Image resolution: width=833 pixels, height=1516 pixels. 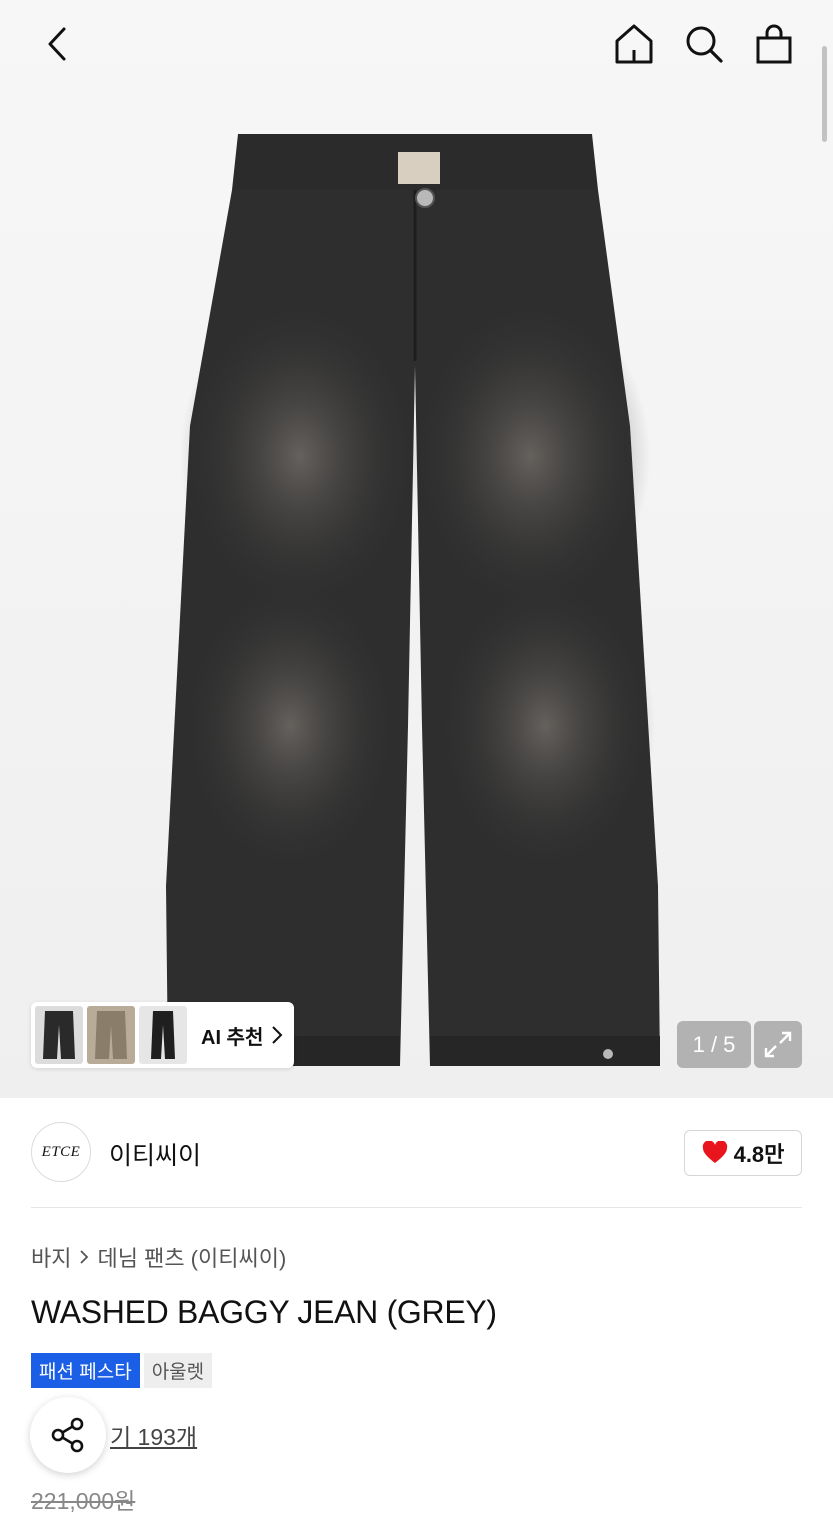 What do you see at coordinates (416, 45) in the screenshot?
I see `top-navigation-bar` at bounding box center [416, 45].